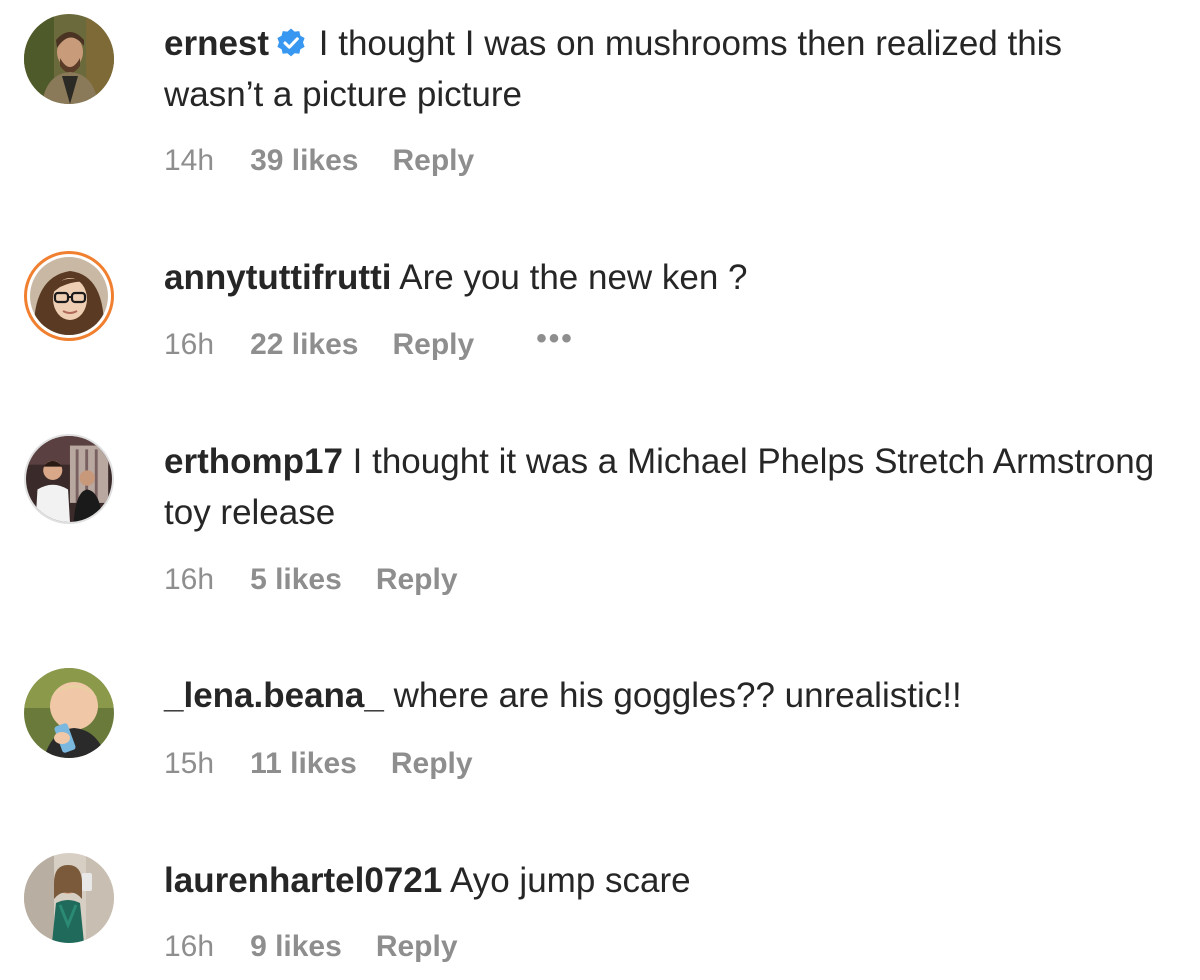  I want to click on comment-meta: 14h 39 likes Reply, so click(319, 161).